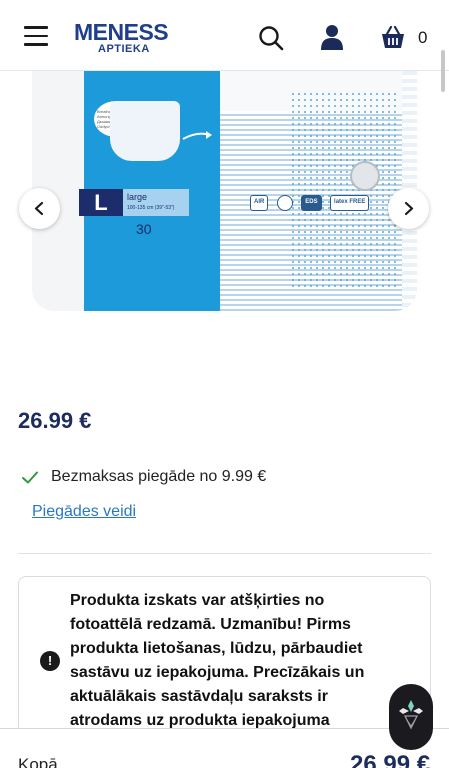  What do you see at coordinates (224, 553) in the screenshot?
I see `divider` at bounding box center [224, 553].